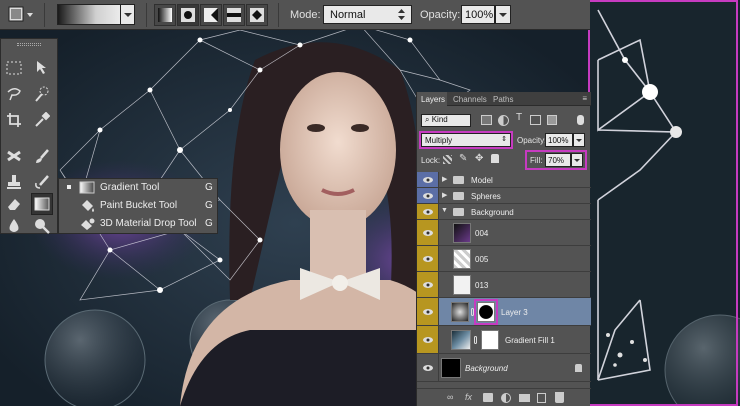  Describe the element at coordinates (14, 226) in the screenshot. I see `blur-tool-icon` at that location.